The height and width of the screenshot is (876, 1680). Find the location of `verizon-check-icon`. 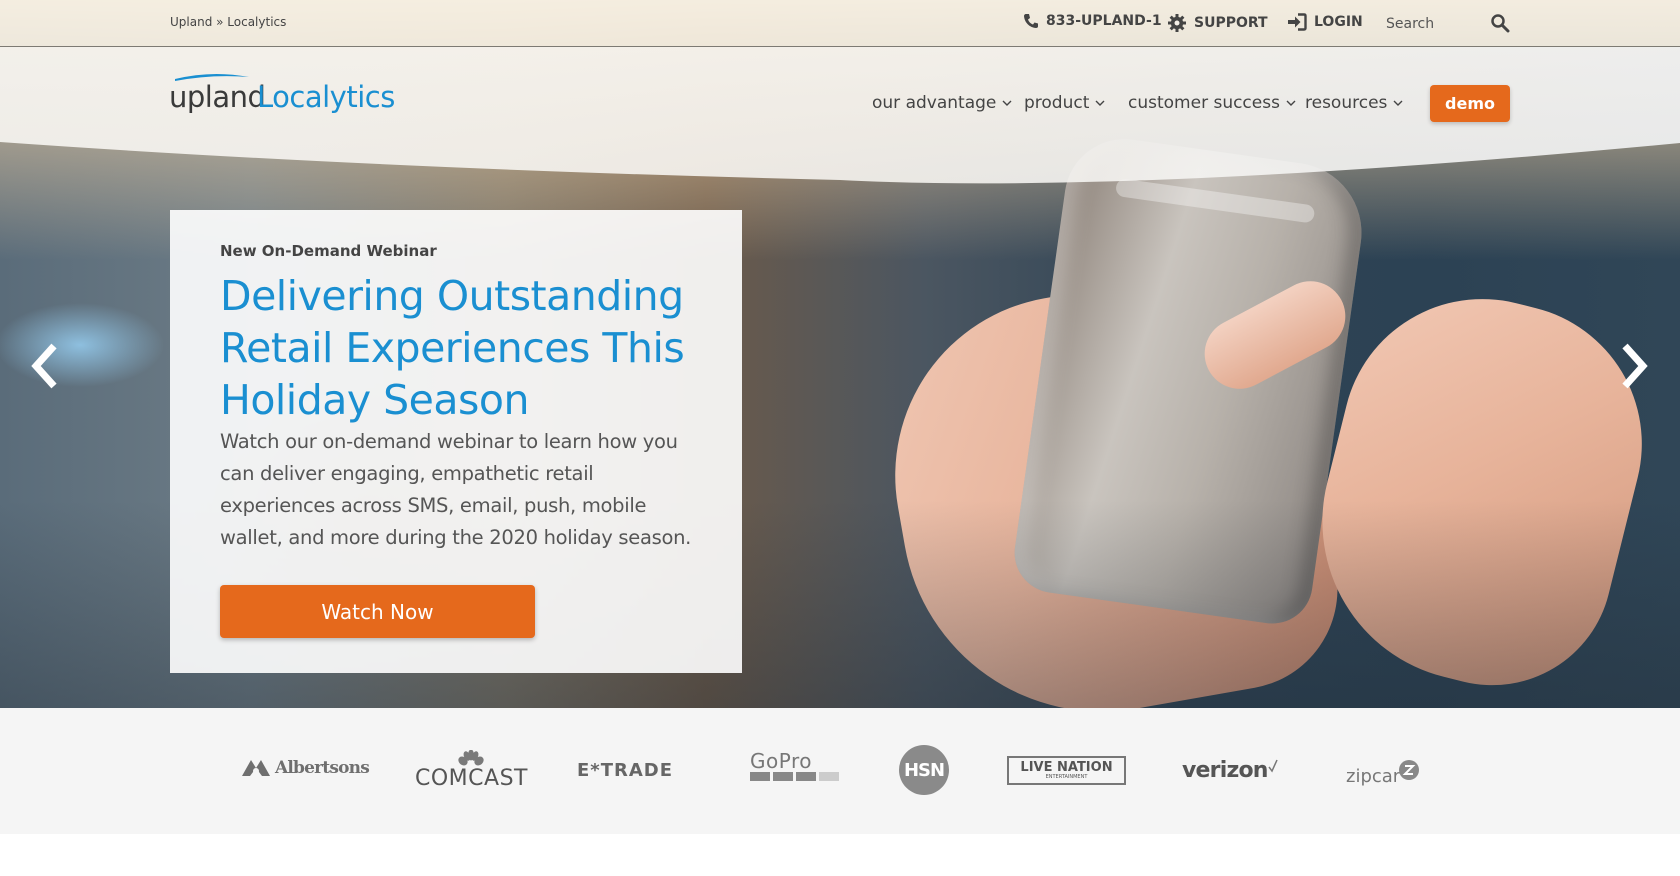

verizon-check-icon is located at coordinates (1273, 765).